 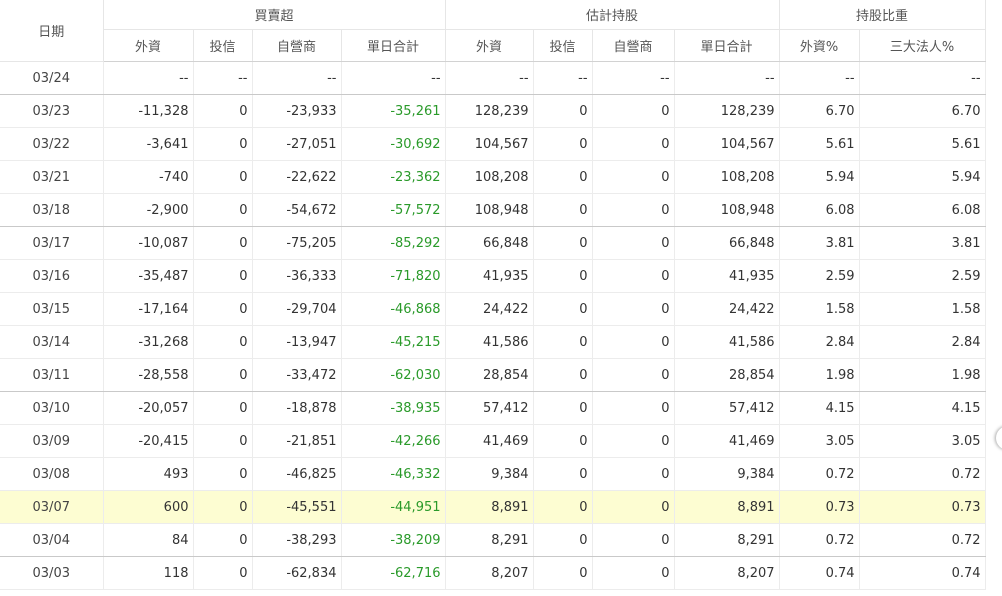 What do you see at coordinates (52, 309) in the screenshot?
I see `date-cell: 03/15` at bounding box center [52, 309].